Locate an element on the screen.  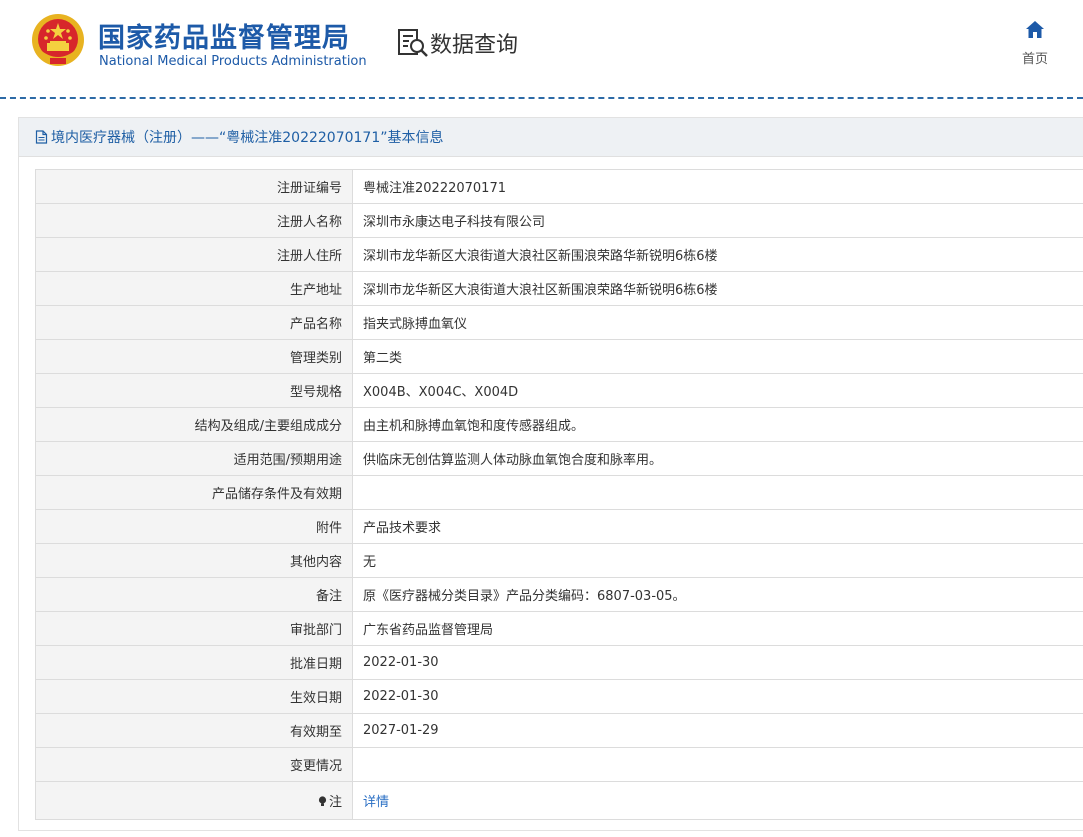
table-row: 型号规格 X004B、X004C、X004D is located at coordinates (559, 390).